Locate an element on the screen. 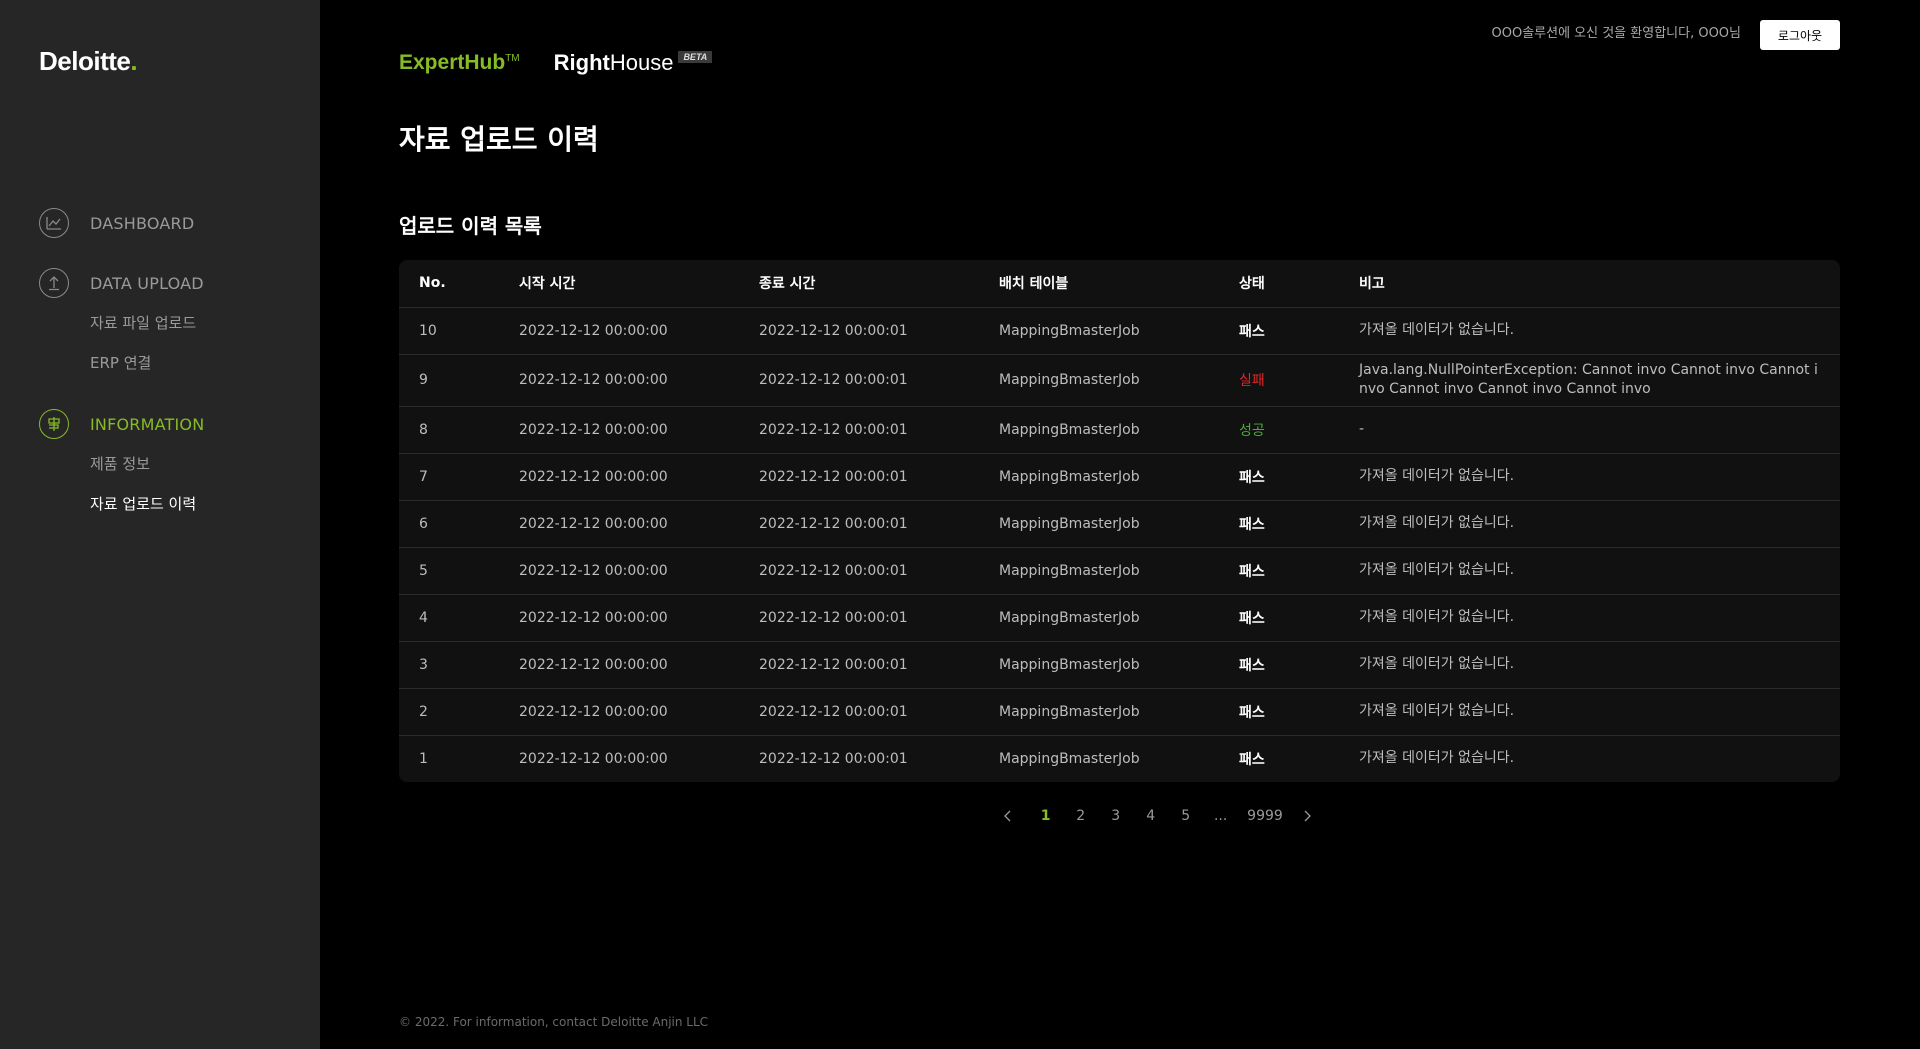 This screenshot has width=1920, height=1049. nav-sub-product-info: 제품 정보 is located at coordinates (147, 464).